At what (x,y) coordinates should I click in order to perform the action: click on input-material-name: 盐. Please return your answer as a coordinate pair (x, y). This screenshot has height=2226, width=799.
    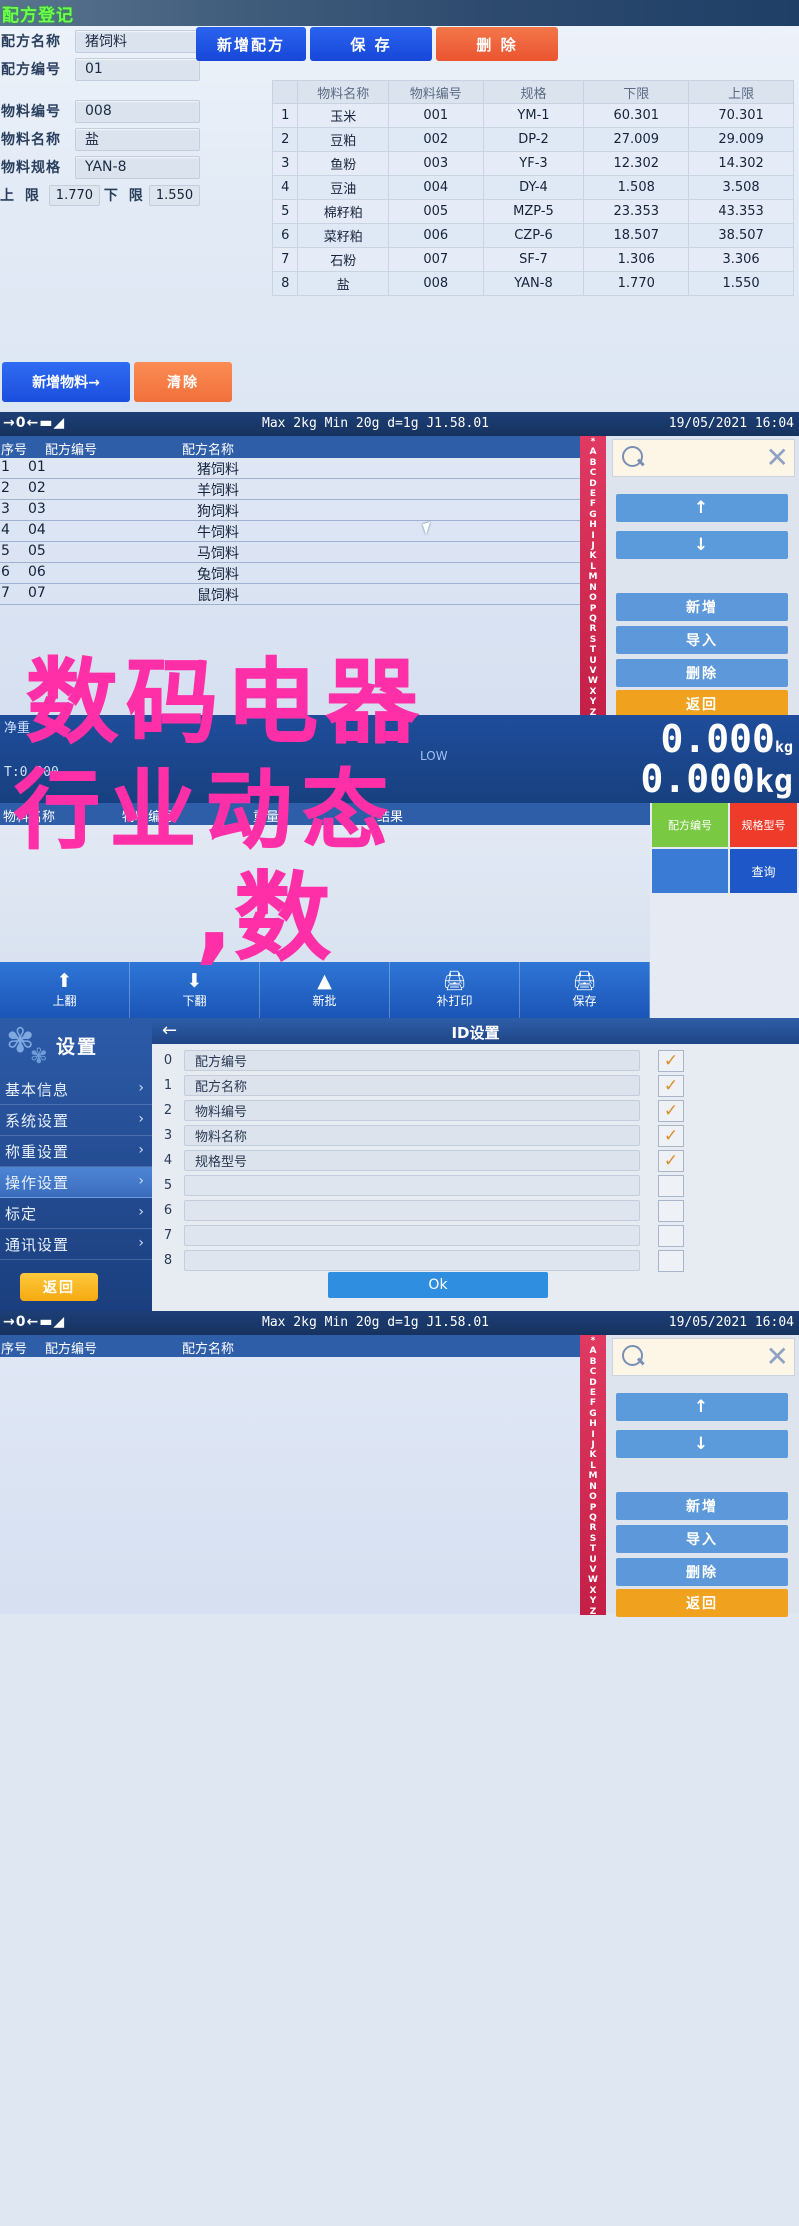
    Looking at the image, I should click on (137, 139).